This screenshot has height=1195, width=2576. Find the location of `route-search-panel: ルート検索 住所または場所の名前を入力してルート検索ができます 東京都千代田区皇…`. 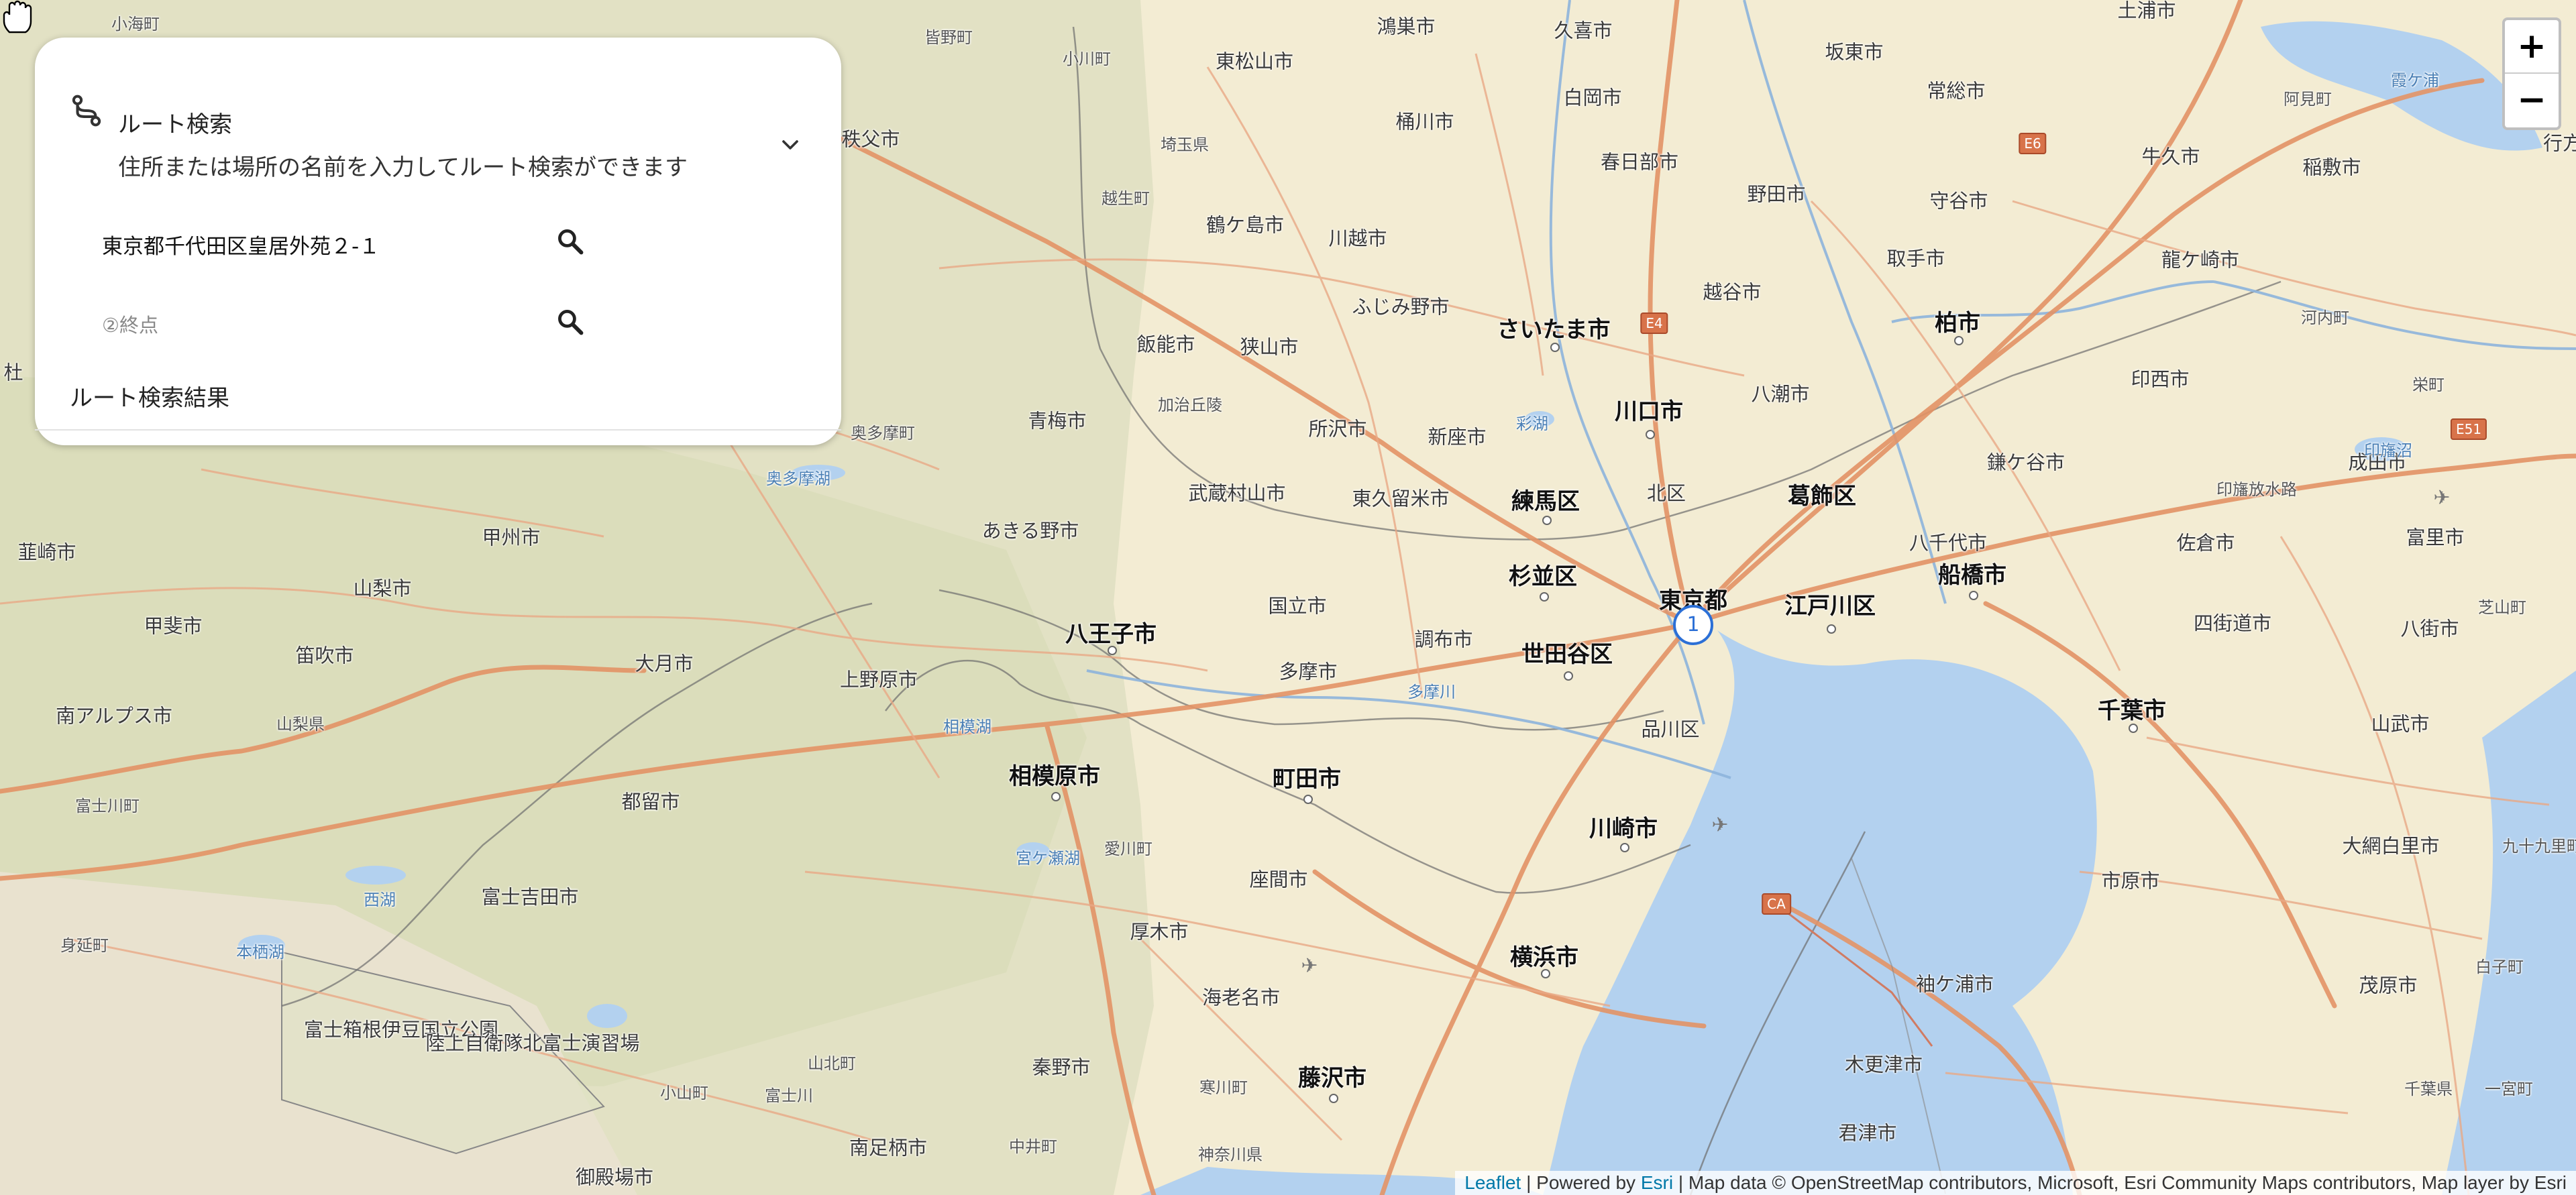

route-search-panel: ルート検索 住所または場所の名前を入力してルート検索ができます 東京都千代田区皇… is located at coordinates (438, 241).